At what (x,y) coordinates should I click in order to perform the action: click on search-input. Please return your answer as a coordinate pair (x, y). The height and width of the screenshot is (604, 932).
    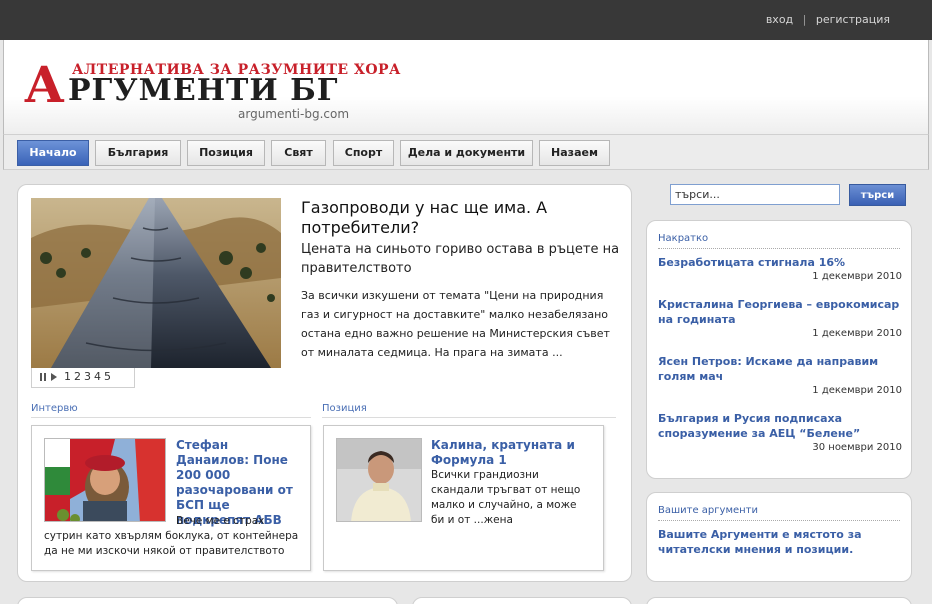
    Looking at the image, I should click on (755, 194).